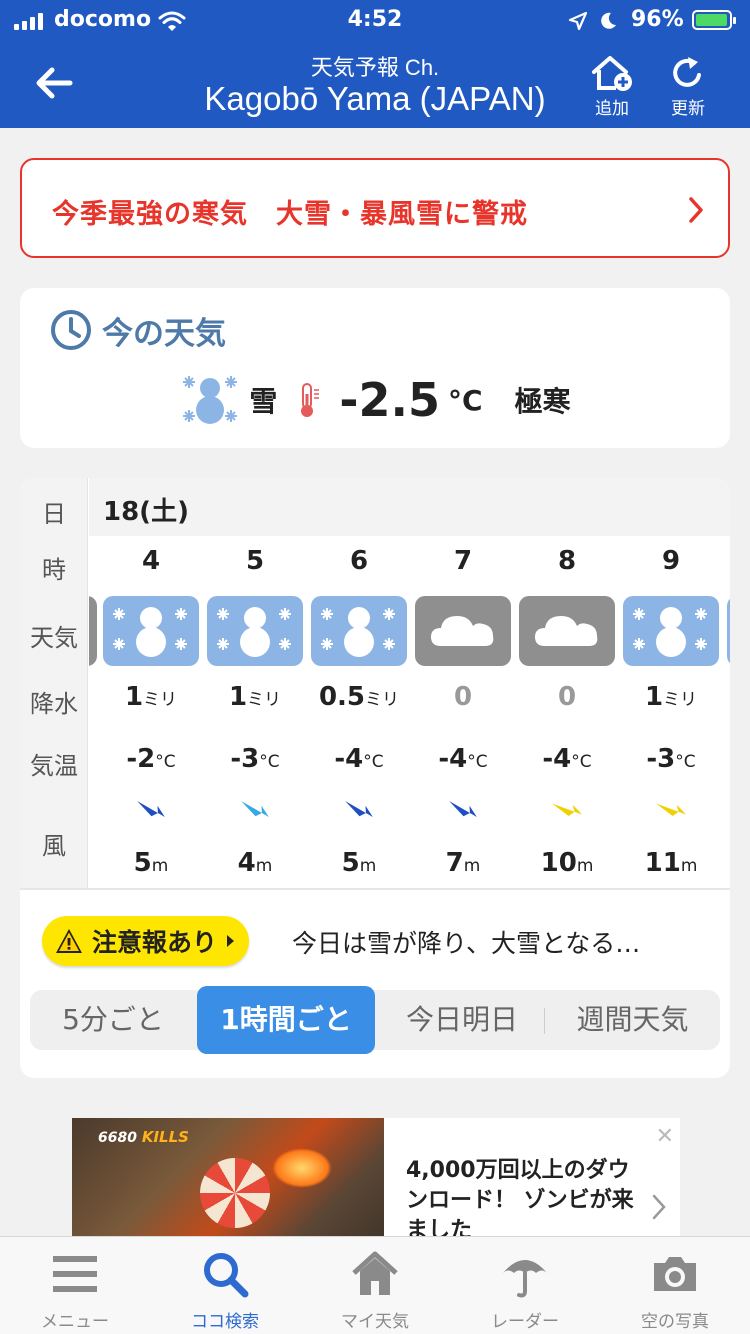 This screenshot has width=750, height=1334. I want to click on add-label: 追加, so click(612, 109).